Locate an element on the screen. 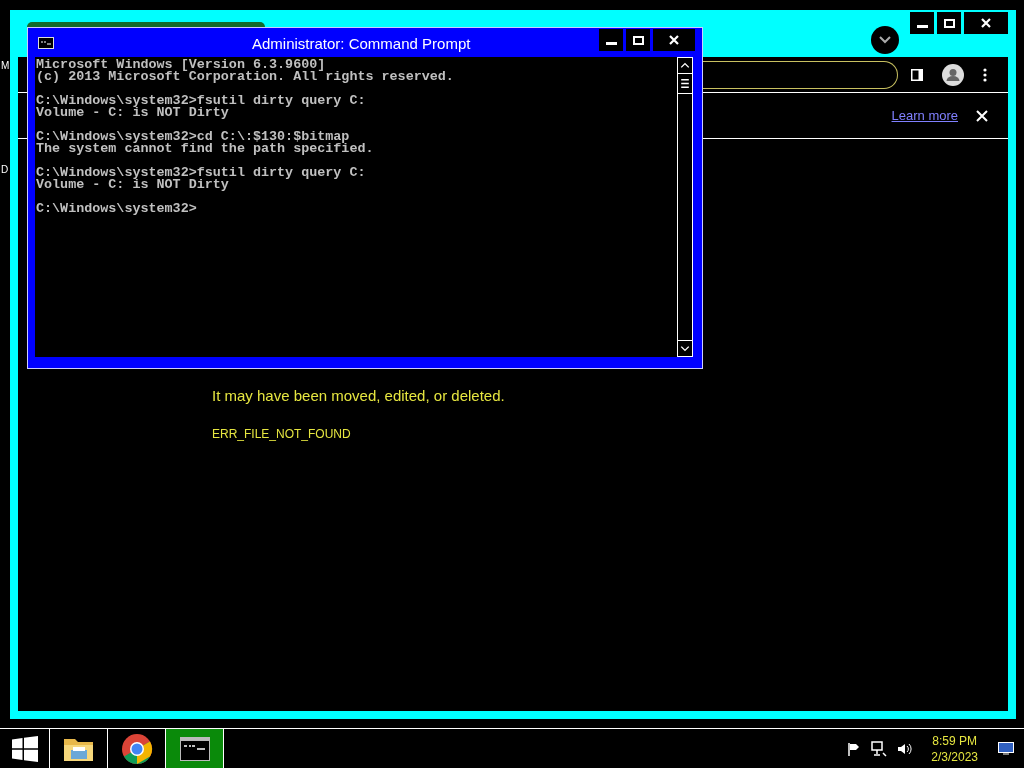 This screenshot has height=768, width=1024. desktop-letter: M is located at coordinates (5, 66).